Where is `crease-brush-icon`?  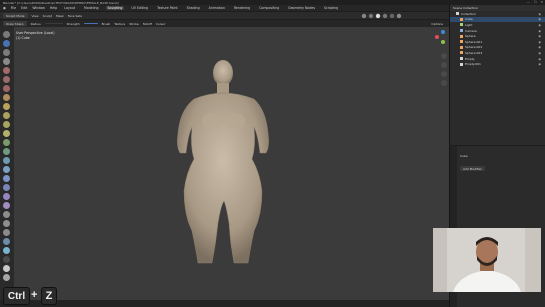
crease-brush-icon is located at coordinates (6, 97).